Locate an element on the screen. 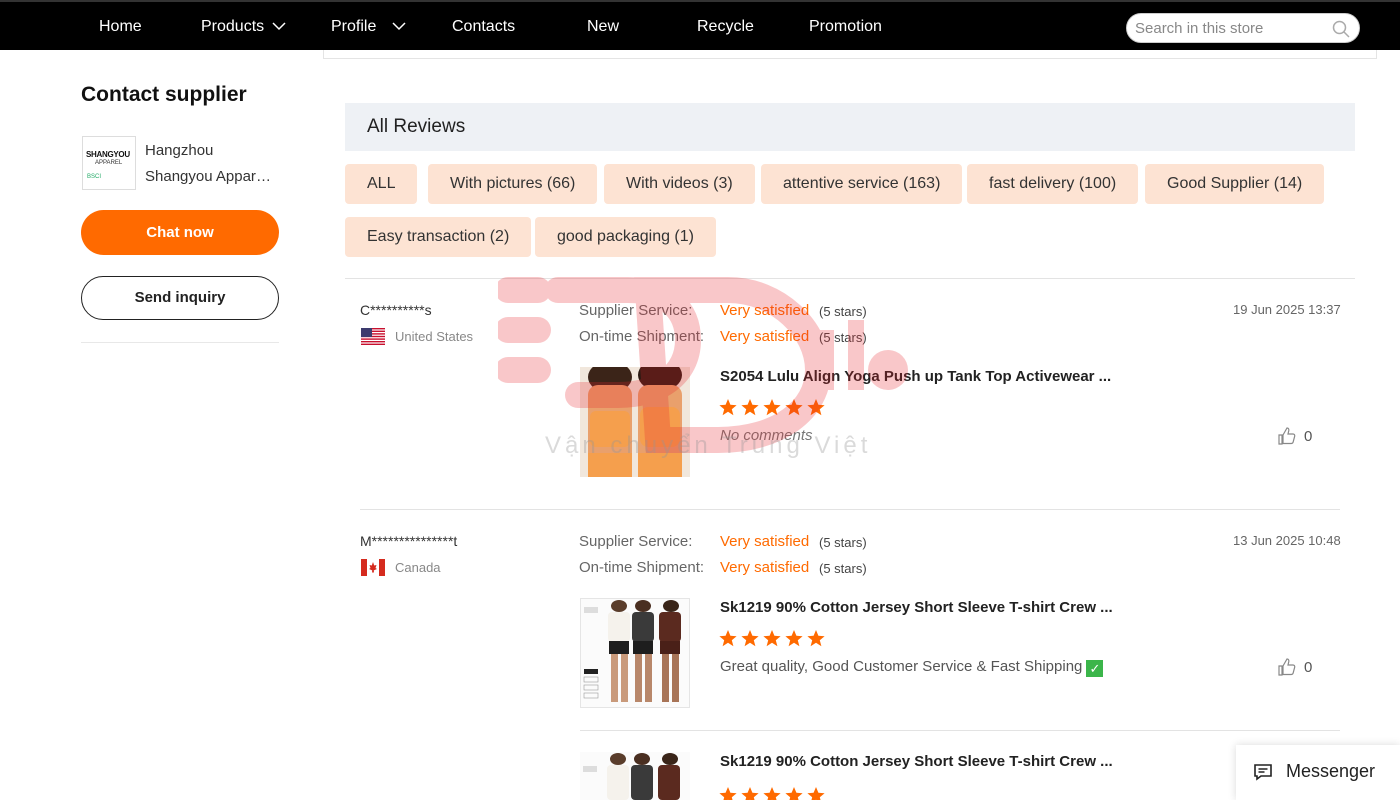 This screenshot has height=800, width=1400. filter-good-supplier: Good Supplier (14) is located at coordinates (1235, 184).